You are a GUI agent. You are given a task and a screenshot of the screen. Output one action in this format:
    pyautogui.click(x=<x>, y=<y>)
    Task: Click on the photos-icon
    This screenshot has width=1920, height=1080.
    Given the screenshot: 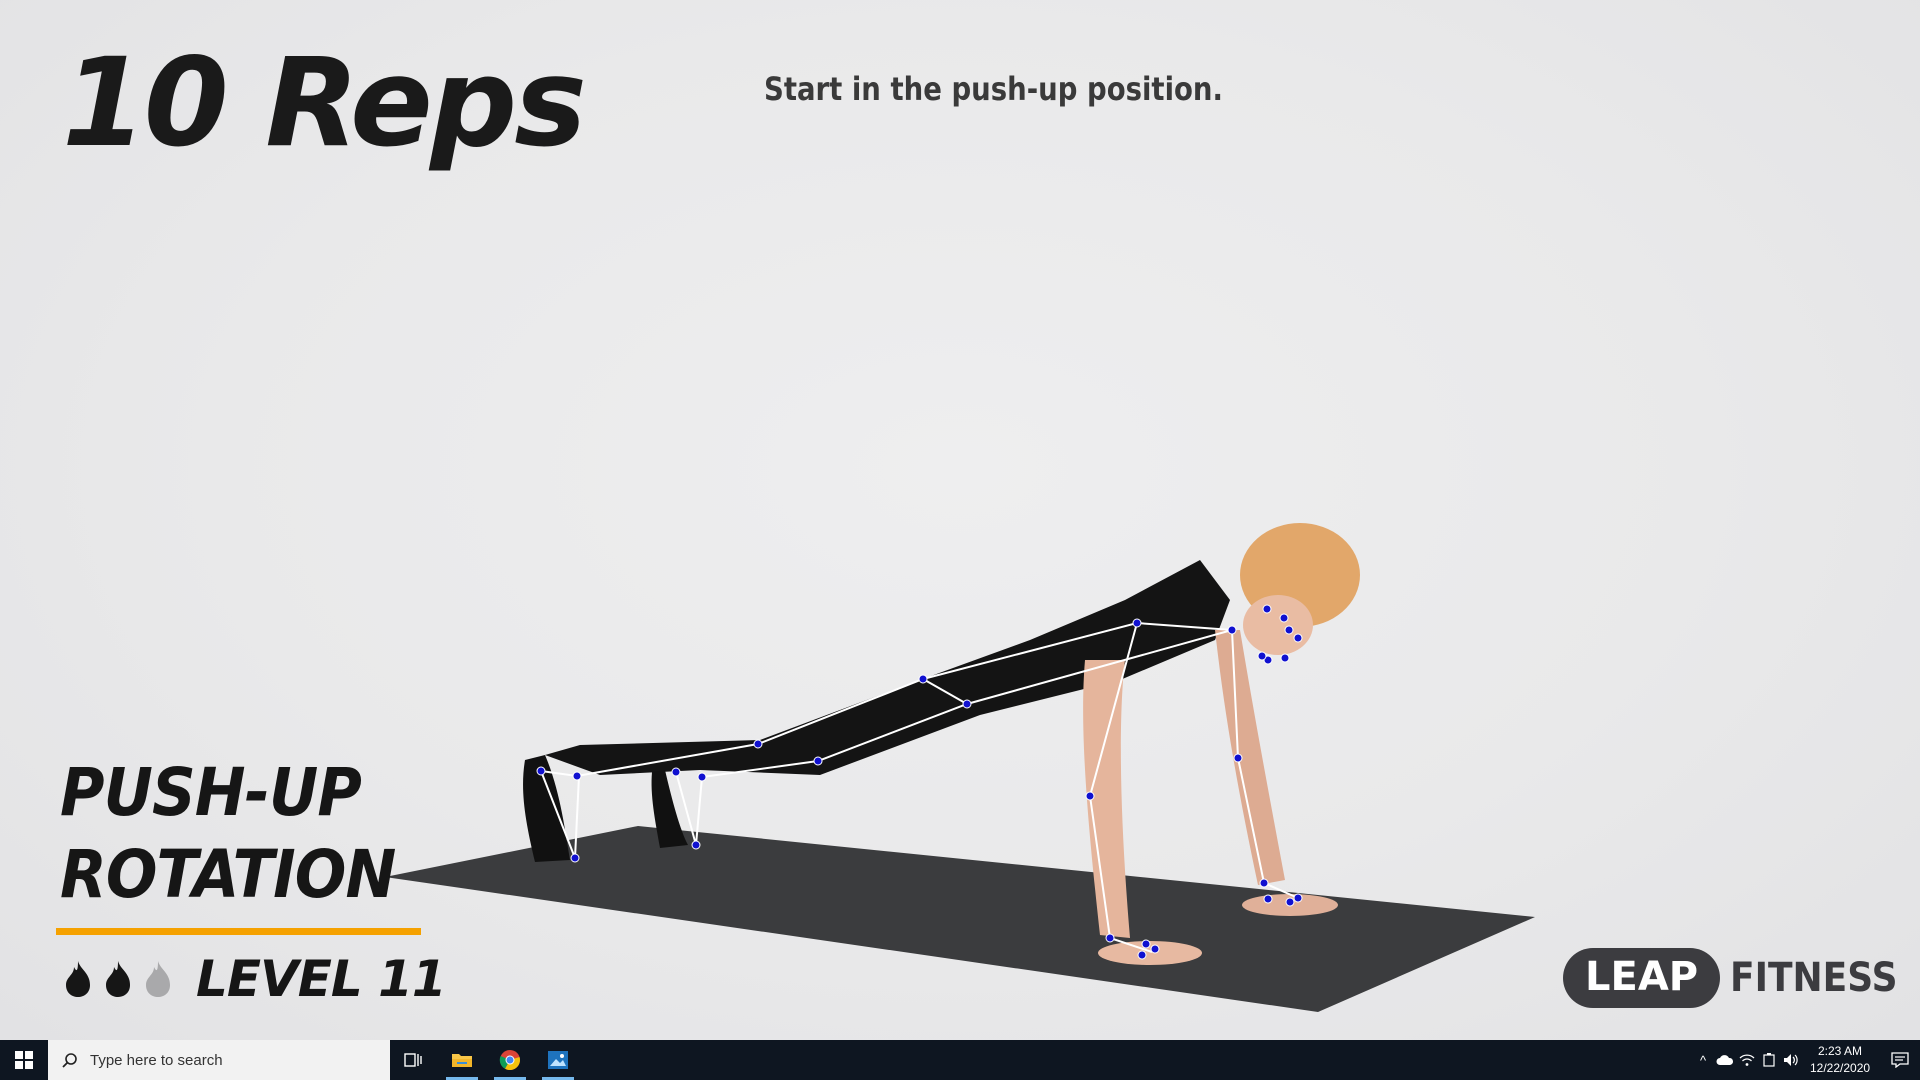 What is the action you would take?
    pyautogui.click(x=558, y=1060)
    